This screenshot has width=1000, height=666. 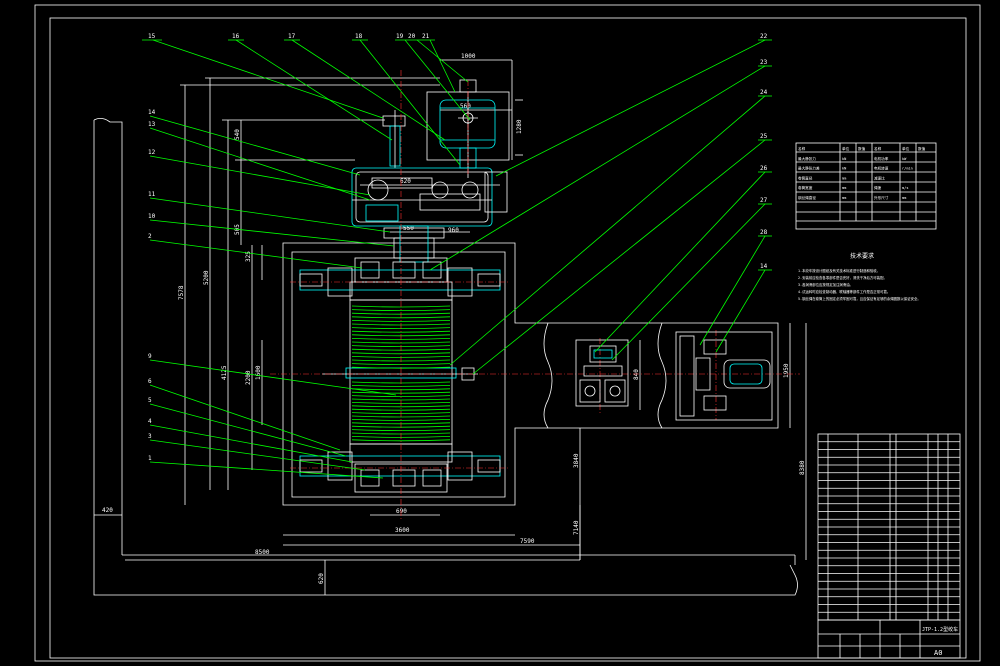 I want to click on callout-20: 20, so click(x=412, y=36).